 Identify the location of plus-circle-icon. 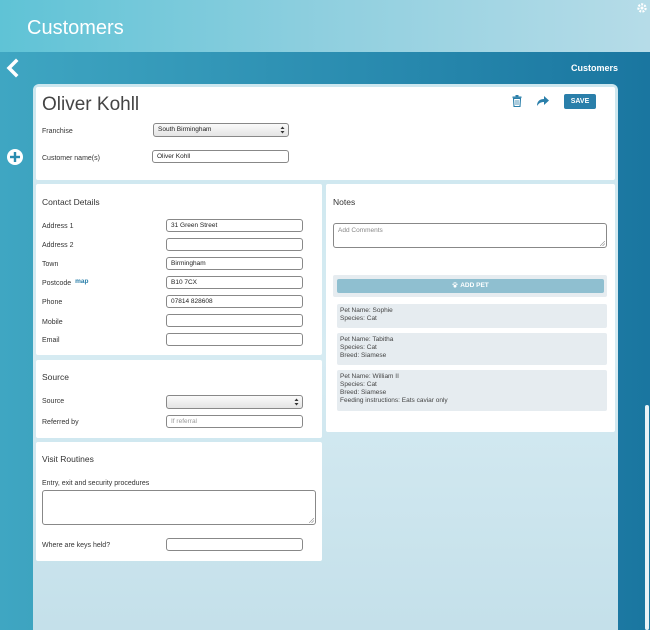
(15, 157).